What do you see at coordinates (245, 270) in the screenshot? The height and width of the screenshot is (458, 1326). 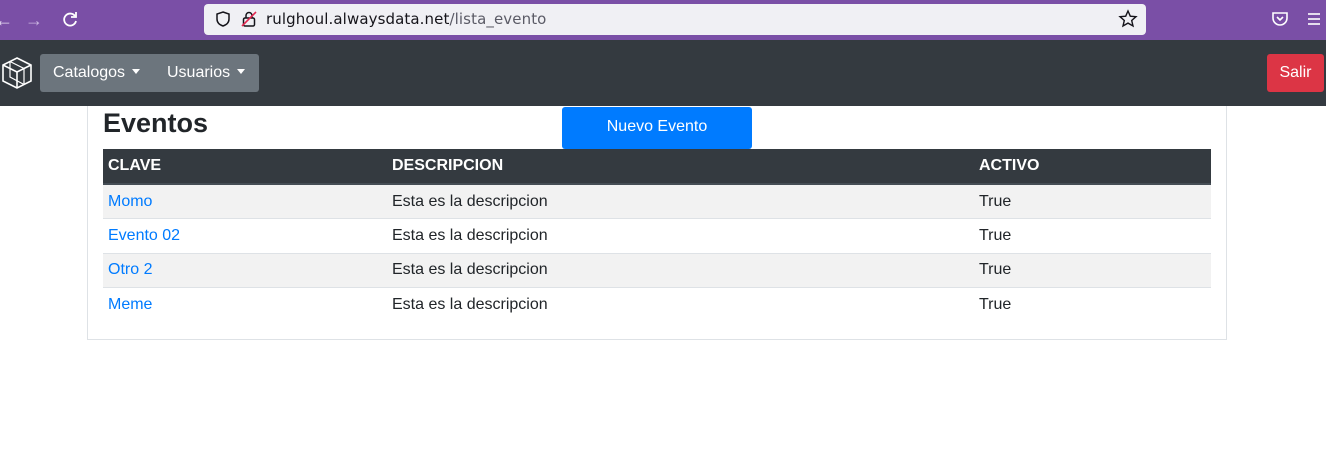 I see `cell-clave: Otro 2` at bounding box center [245, 270].